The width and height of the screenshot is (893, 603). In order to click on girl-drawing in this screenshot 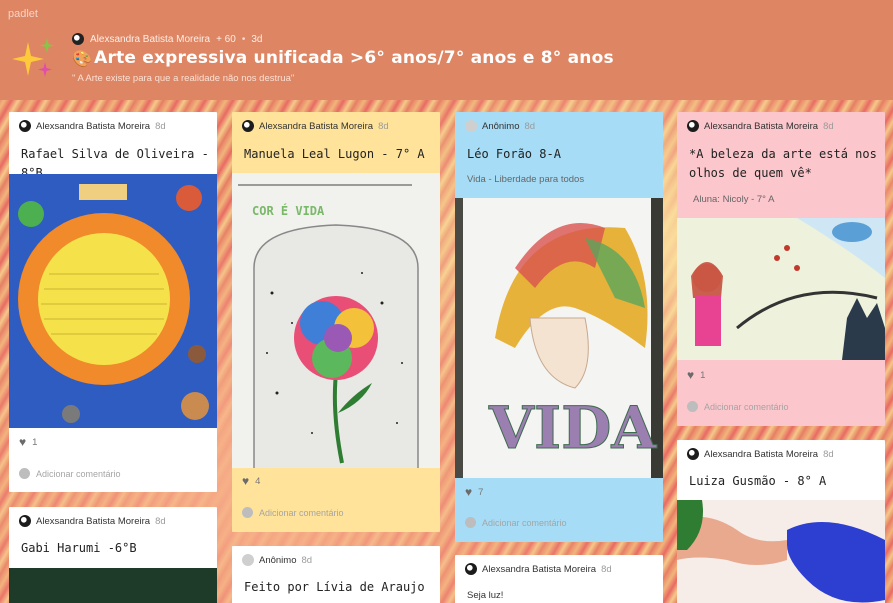, I will do `click(781, 289)`.